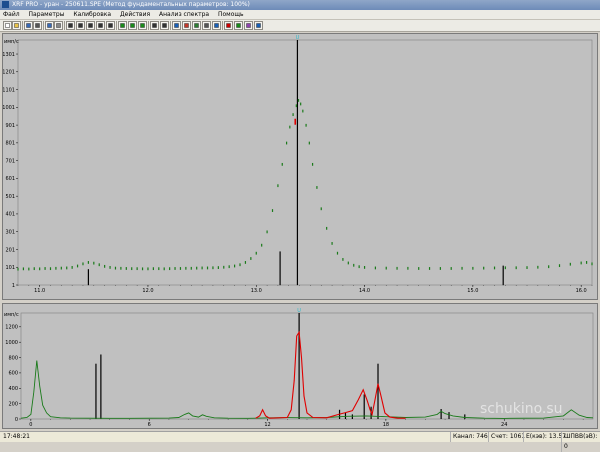  Describe the element at coordinates (16, 420) in the screenshot. I see `y-tick-label: 0` at that location.